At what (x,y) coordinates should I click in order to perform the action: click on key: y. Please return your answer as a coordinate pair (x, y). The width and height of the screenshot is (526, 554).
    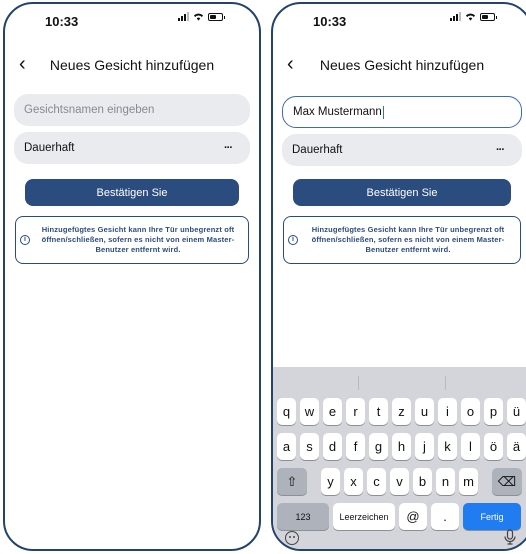
    Looking at the image, I should click on (330, 481).